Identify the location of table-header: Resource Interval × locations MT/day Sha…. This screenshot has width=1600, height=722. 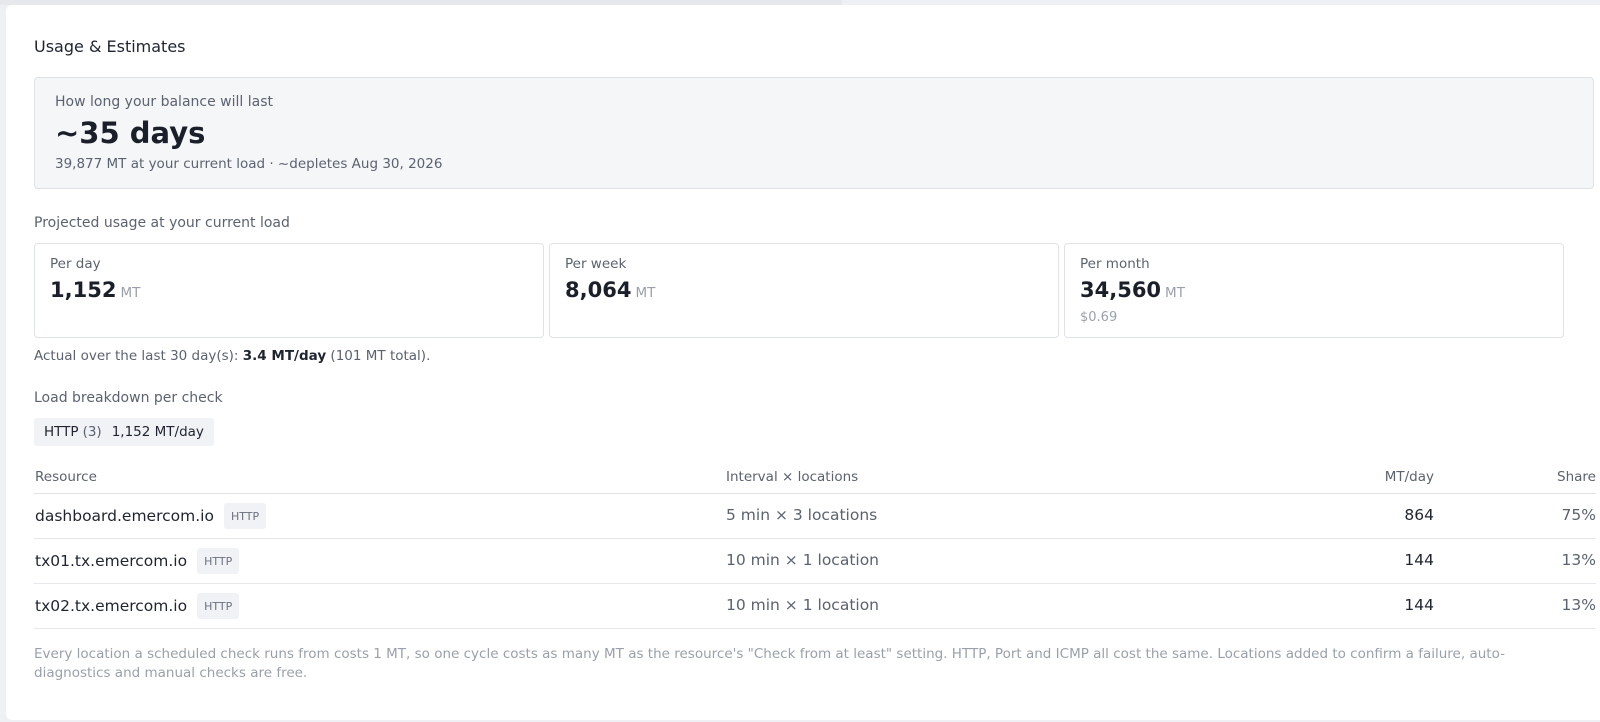
(815, 478).